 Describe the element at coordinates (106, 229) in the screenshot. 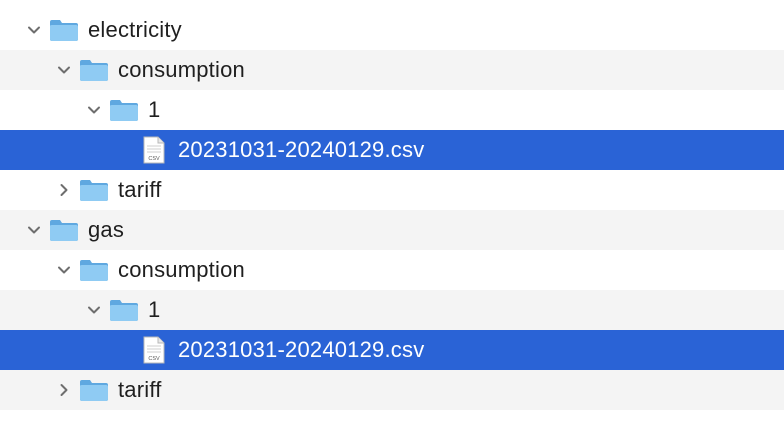

I see `tree-row-label: gas` at that location.